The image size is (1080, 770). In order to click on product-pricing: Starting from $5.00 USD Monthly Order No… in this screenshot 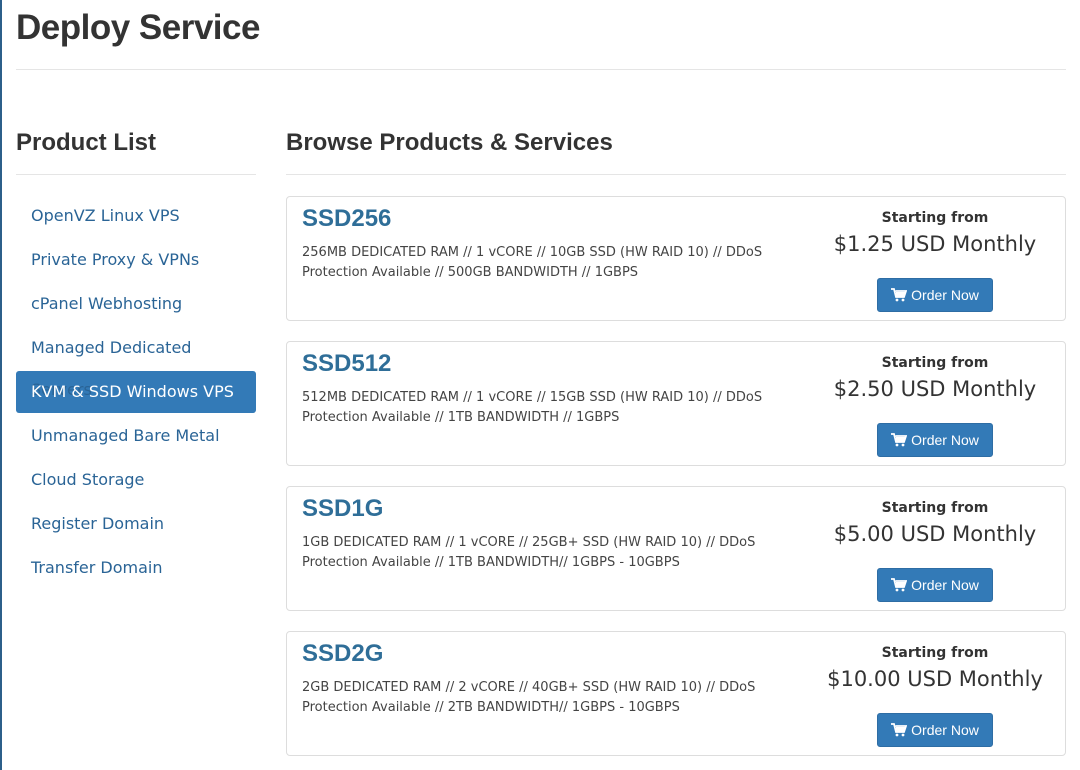, I will do `click(935, 550)`.